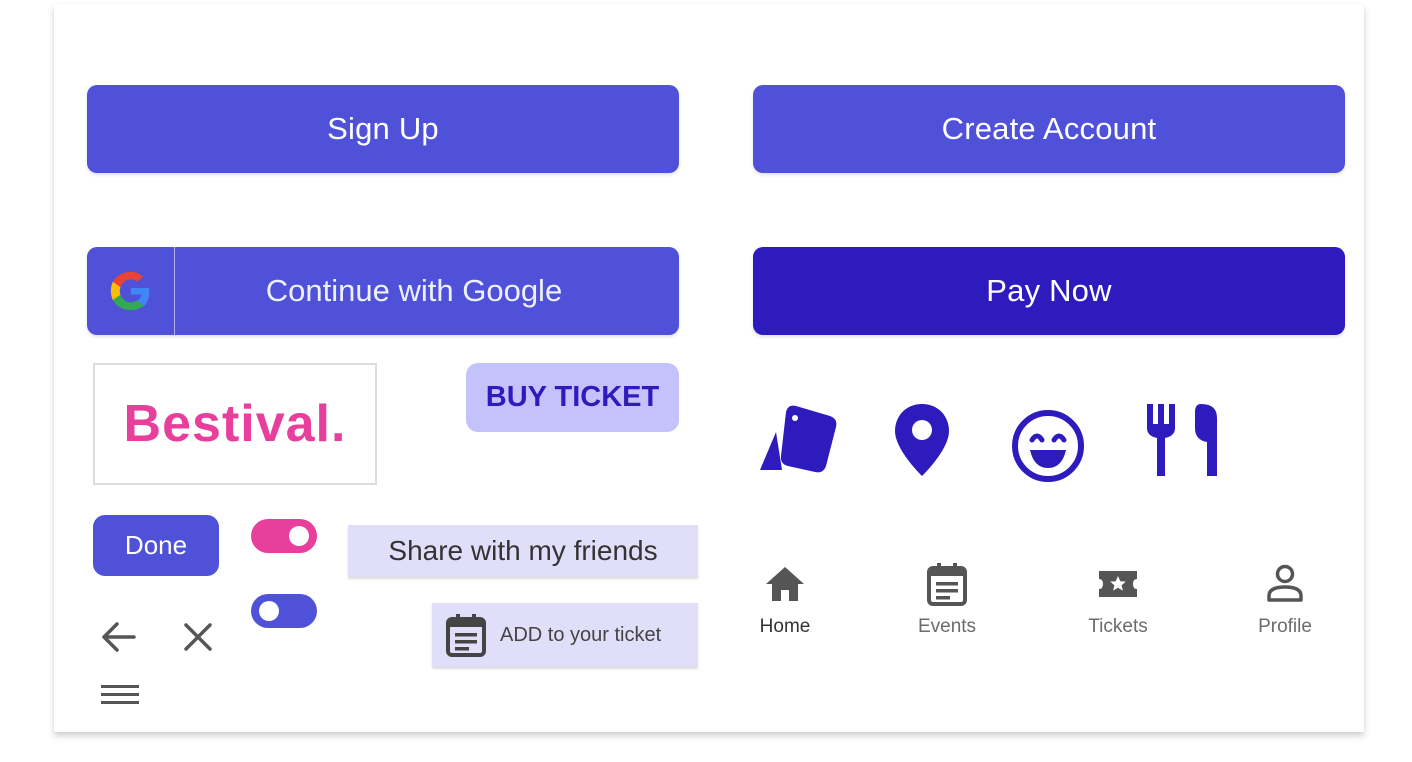 The image size is (1412, 762). I want to click on bestival-logo: Bestival., so click(235, 424).